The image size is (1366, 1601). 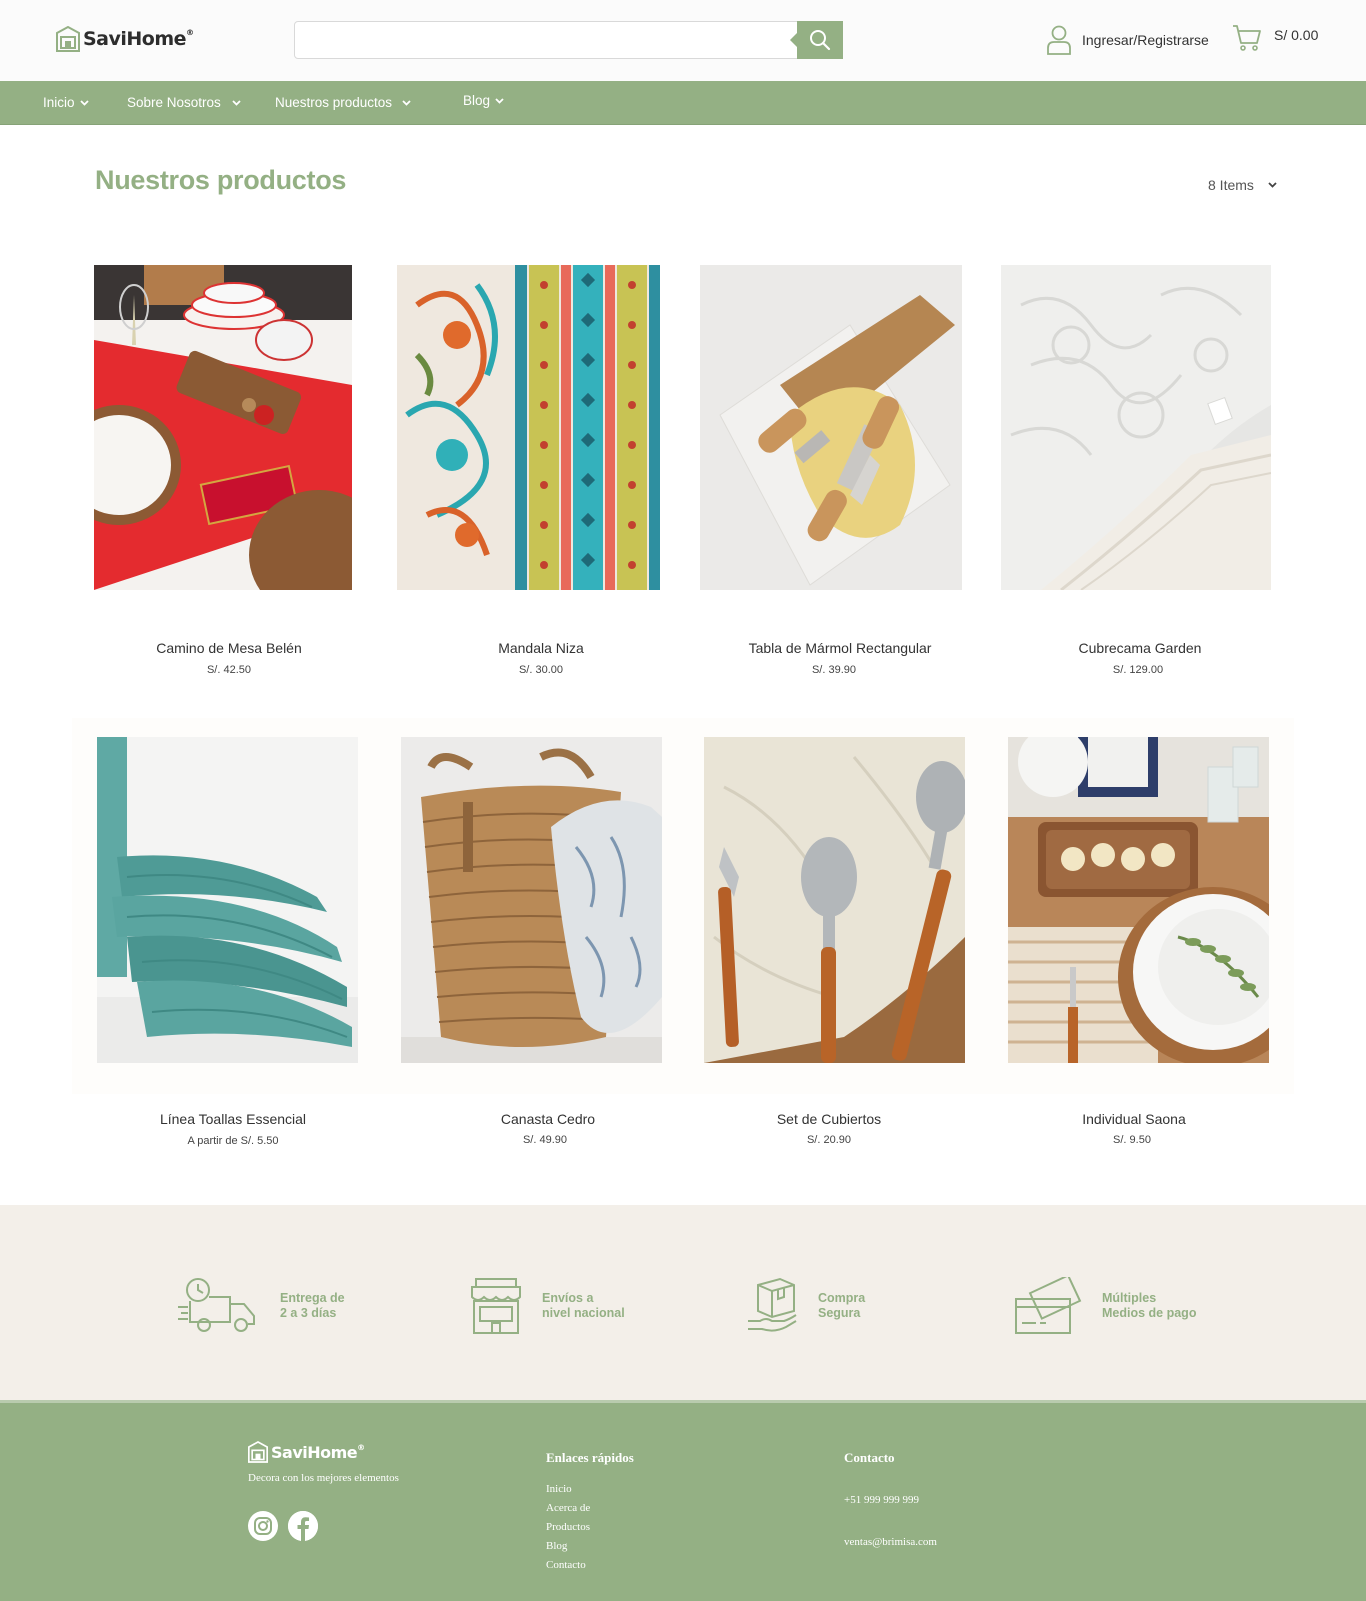 I want to click on nav-item-nuestros-productos: Nuestros productos, so click(x=343, y=102).